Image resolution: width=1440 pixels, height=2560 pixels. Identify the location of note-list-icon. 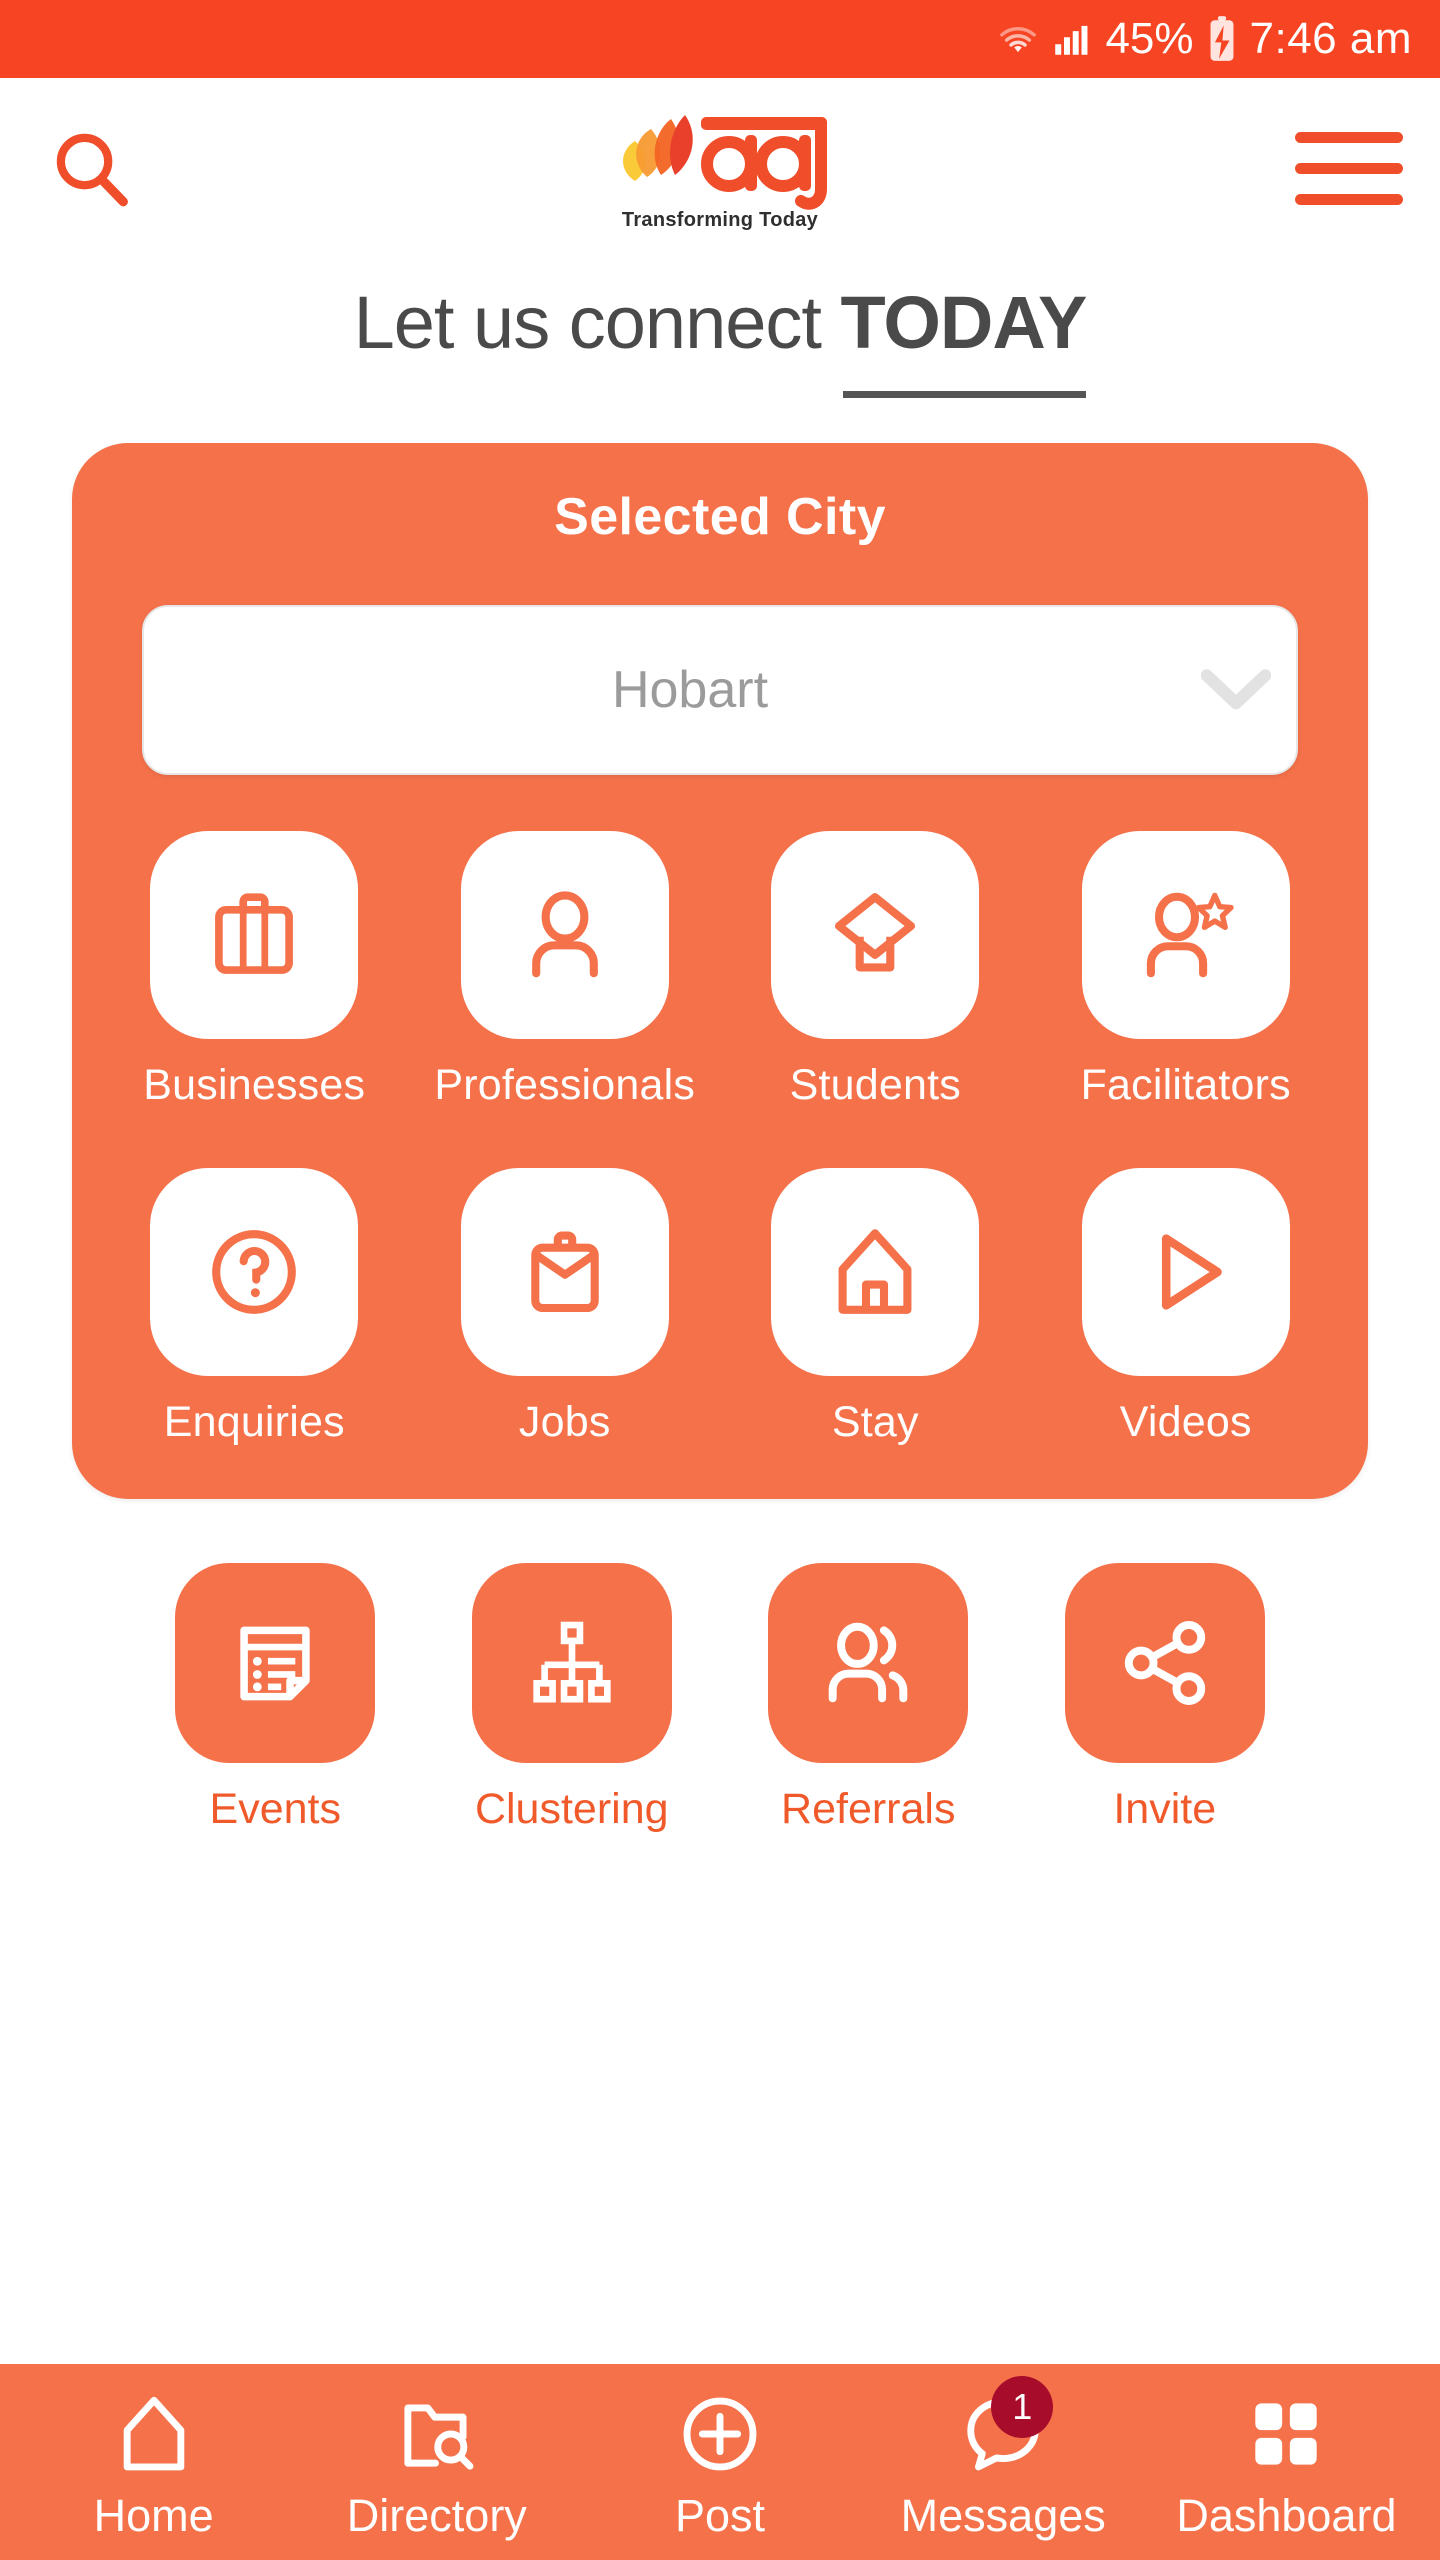
(275, 1663).